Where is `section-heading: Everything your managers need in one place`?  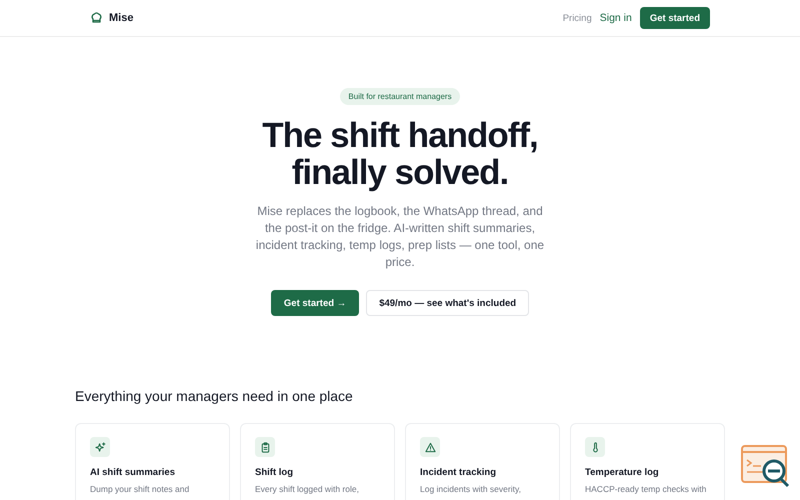 section-heading: Everything your managers need in one place is located at coordinates (214, 396).